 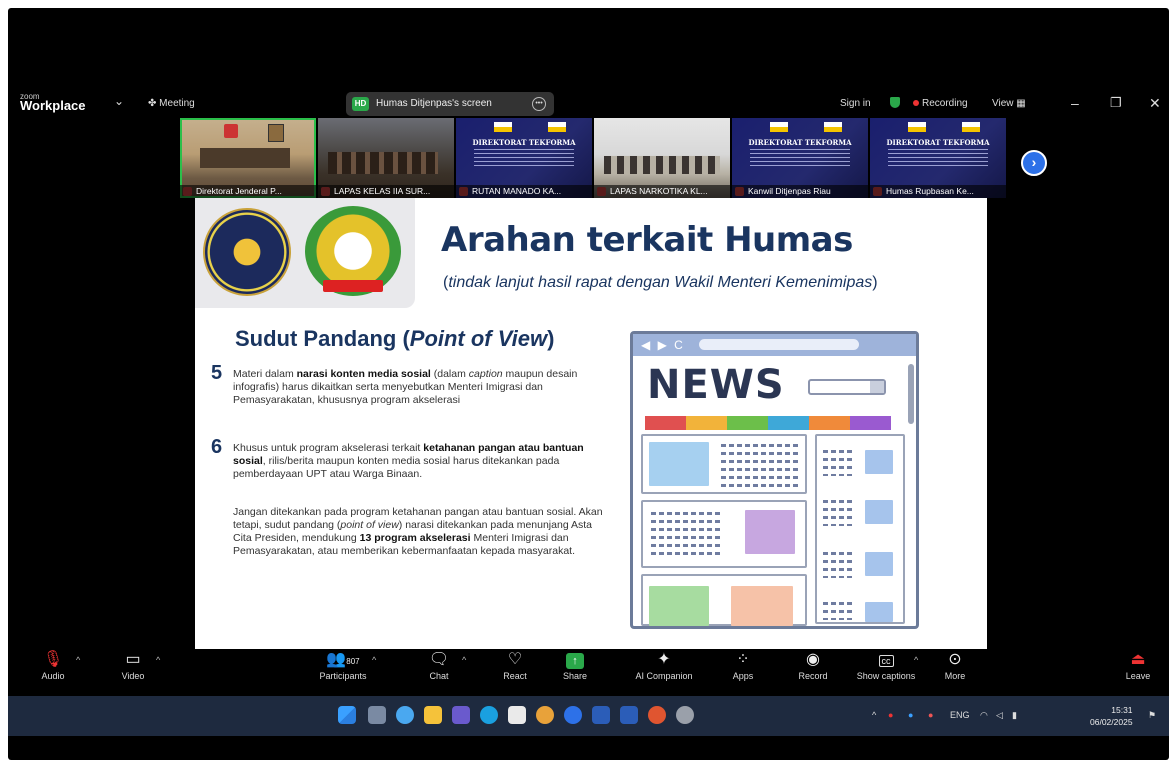 What do you see at coordinates (439, 665) in the screenshot?
I see `chat-button: 🗨 Chat ^` at bounding box center [439, 665].